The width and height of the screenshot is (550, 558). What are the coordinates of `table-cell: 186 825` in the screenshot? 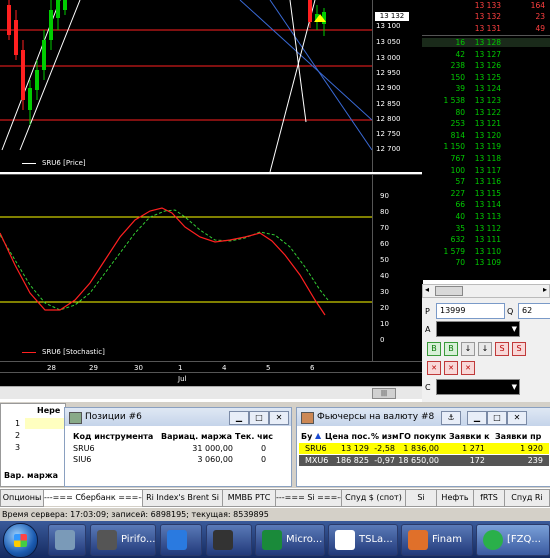 It's located at (352, 460).